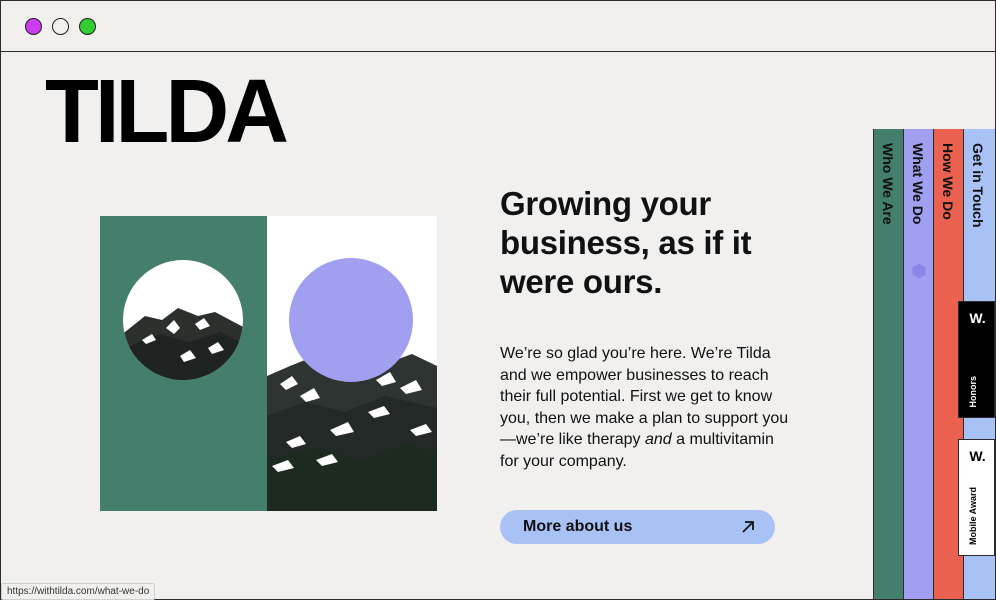 Image resolution: width=996 pixels, height=600 pixels. What do you see at coordinates (918, 184) in the screenshot?
I see `tab-label: What We Do` at bounding box center [918, 184].